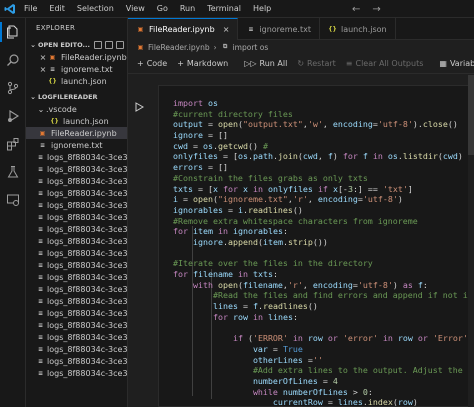 The height and width of the screenshot is (407, 474). Describe the element at coordinates (56, 28) in the screenshot. I see `explorer-title: EXPLORER` at that location.